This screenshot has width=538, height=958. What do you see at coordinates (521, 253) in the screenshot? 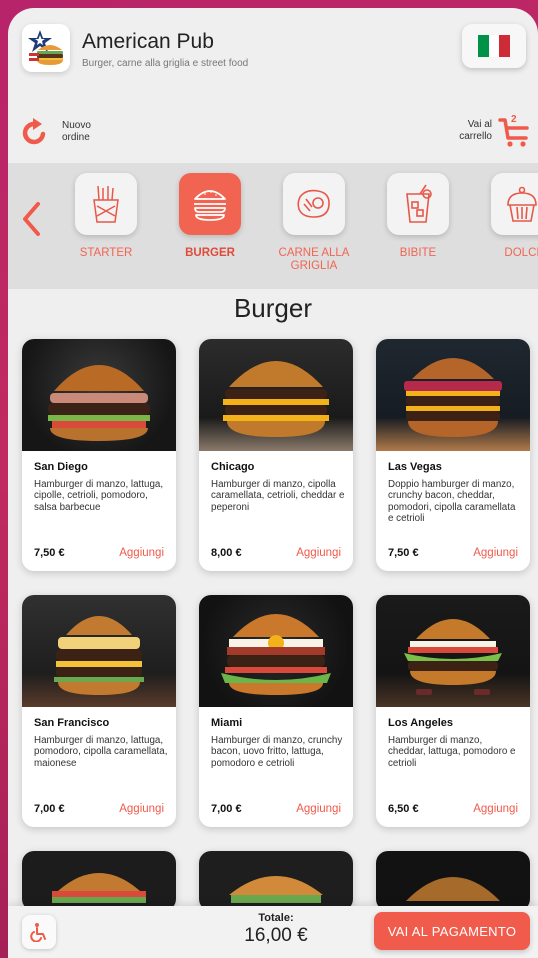
I see `category-label: DOLCI` at bounding box center [521, 253].